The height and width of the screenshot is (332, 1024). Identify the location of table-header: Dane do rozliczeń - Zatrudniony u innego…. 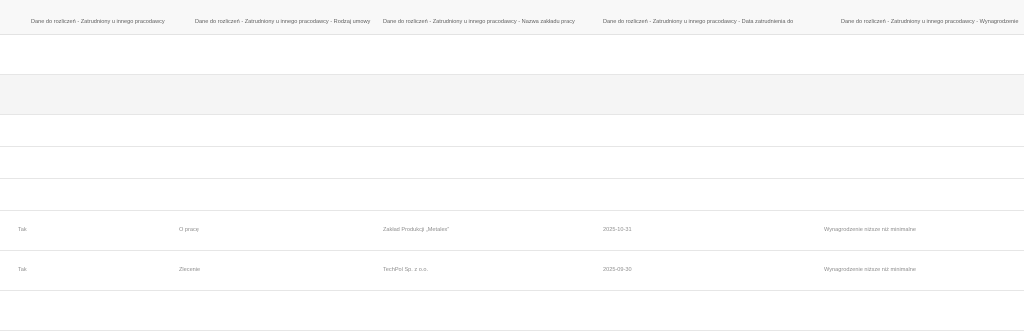
(512, 17).